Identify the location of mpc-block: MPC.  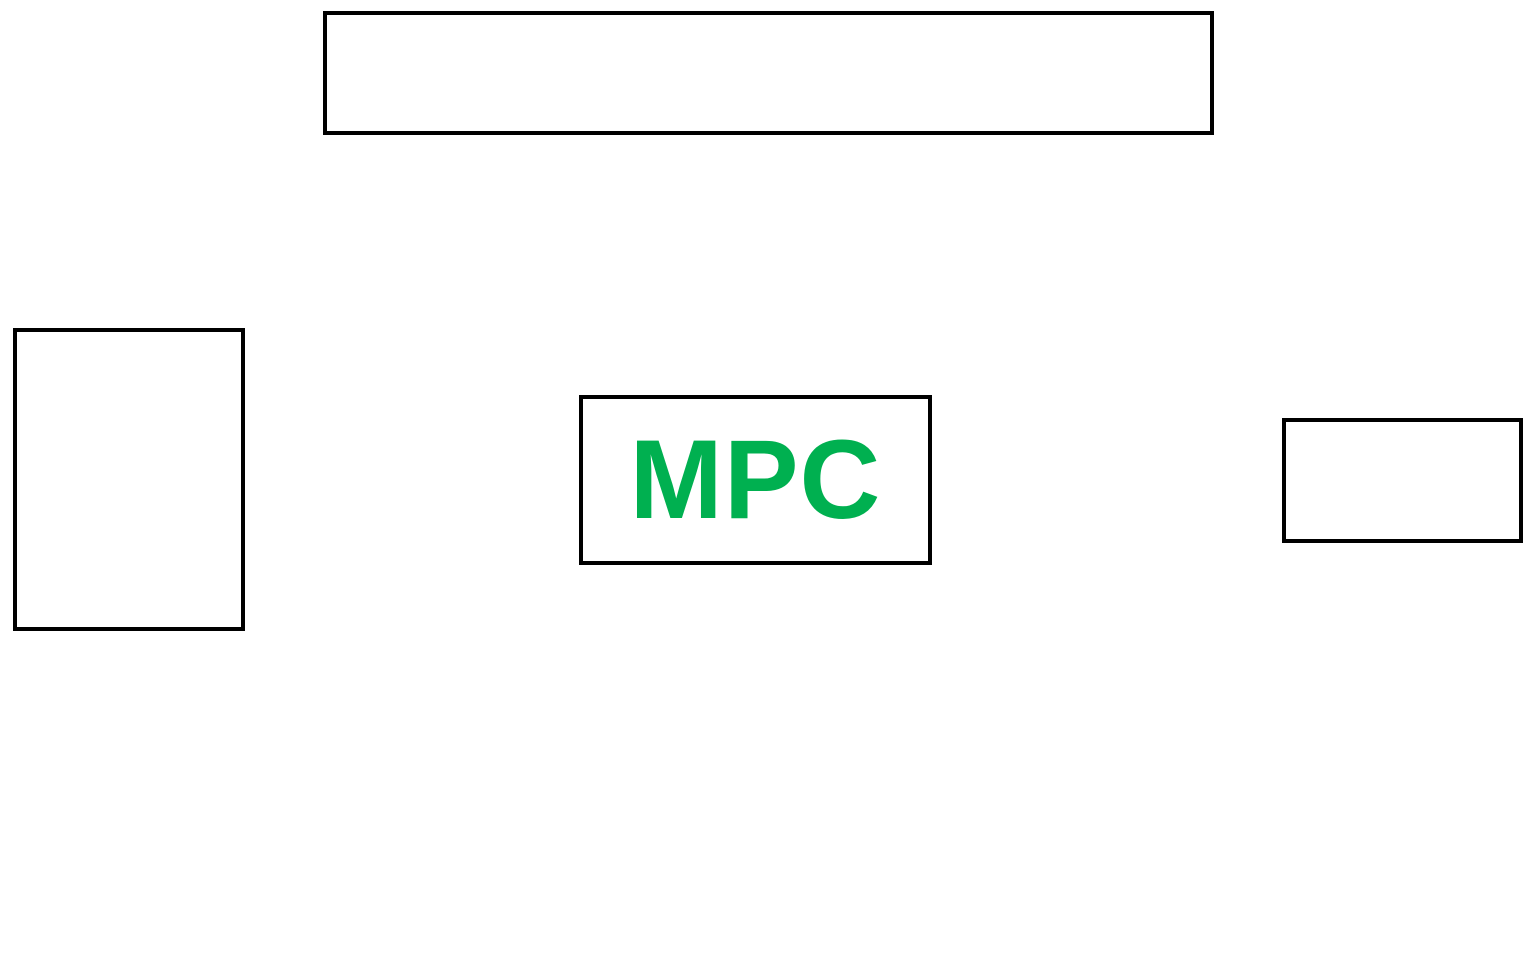
(755, 480).